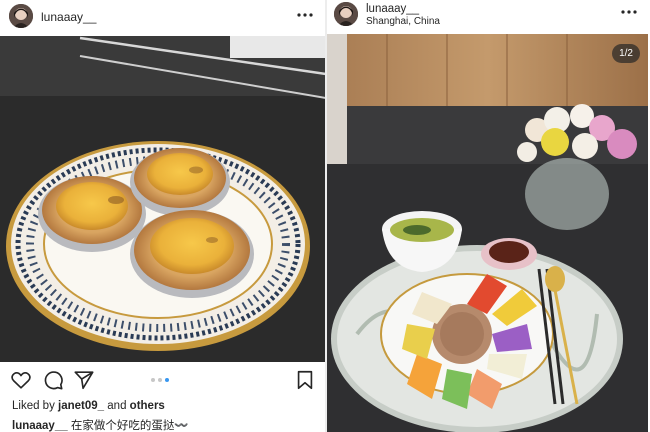  I want to click on post-location: Shanghai, China, so click(403, 21).